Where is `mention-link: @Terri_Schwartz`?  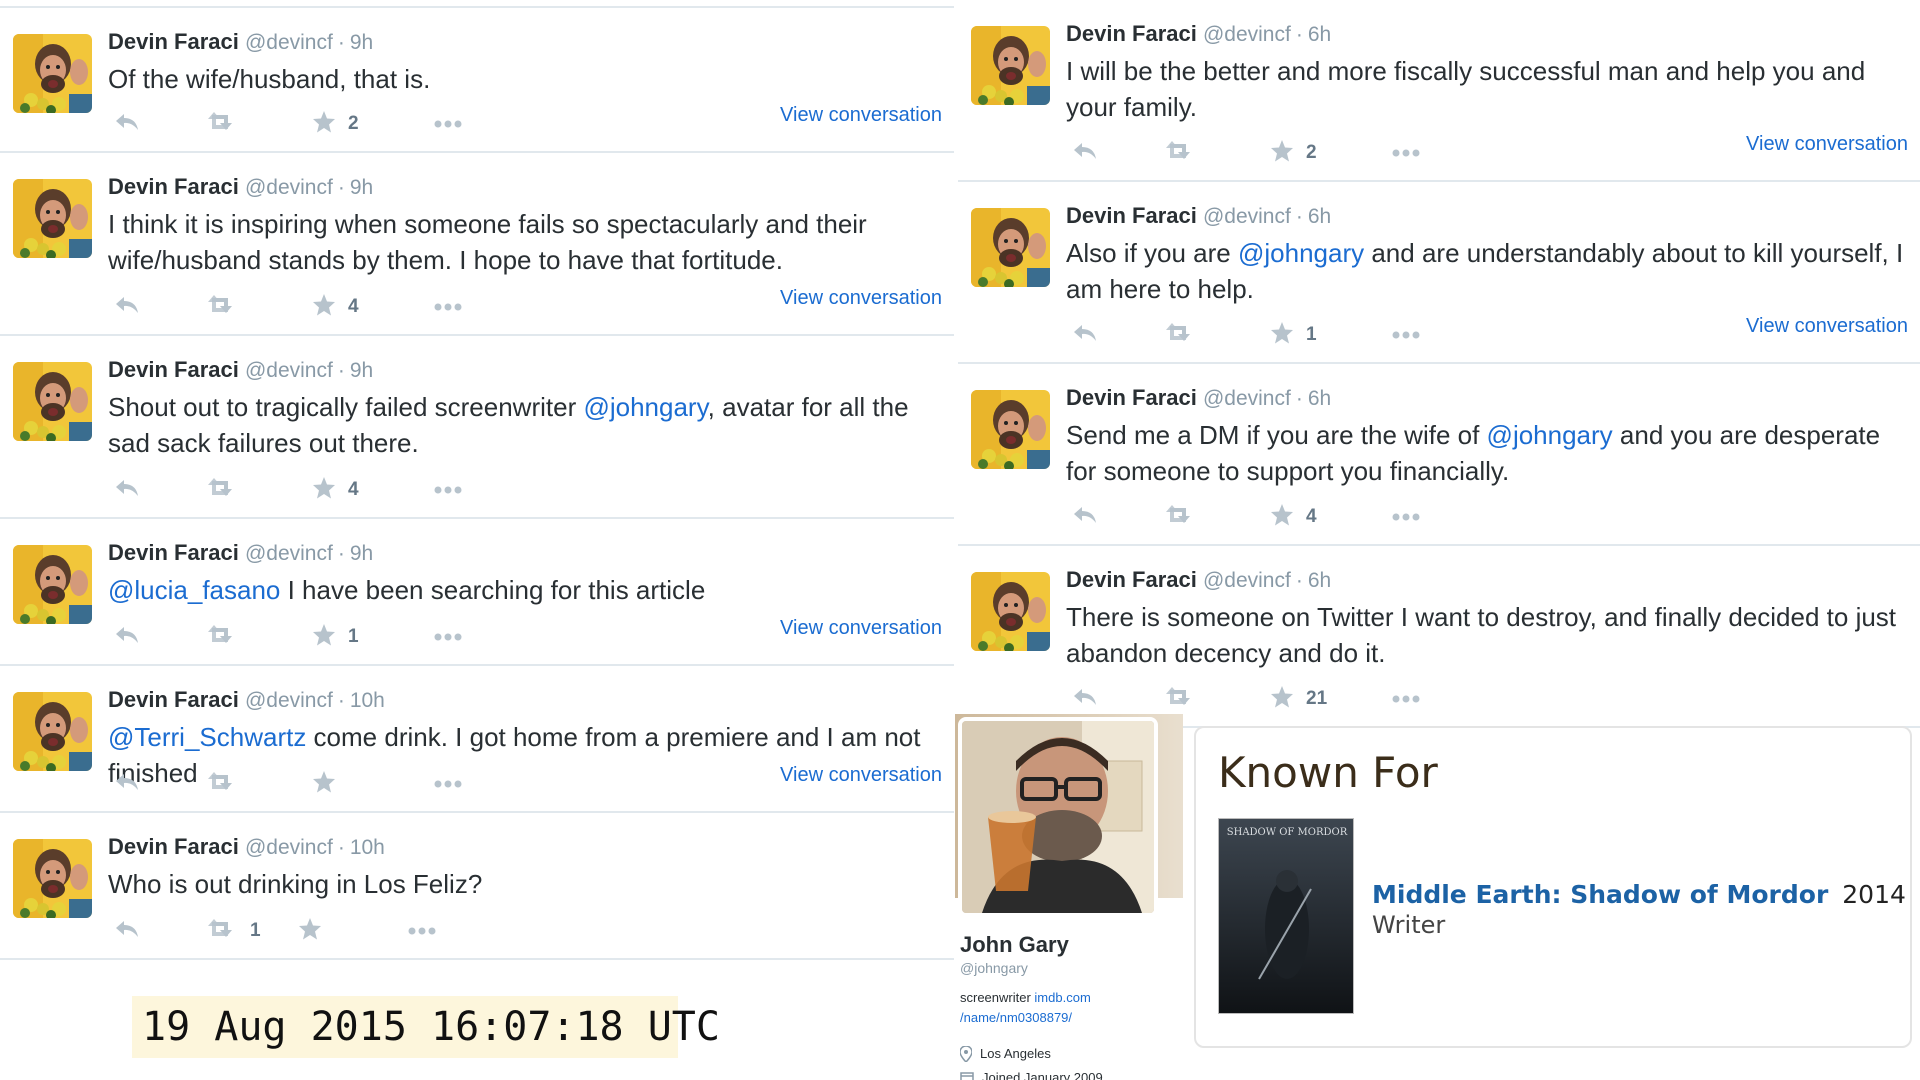 mention-link: @Terri_Schwartz is located at coordinates (207, 737).